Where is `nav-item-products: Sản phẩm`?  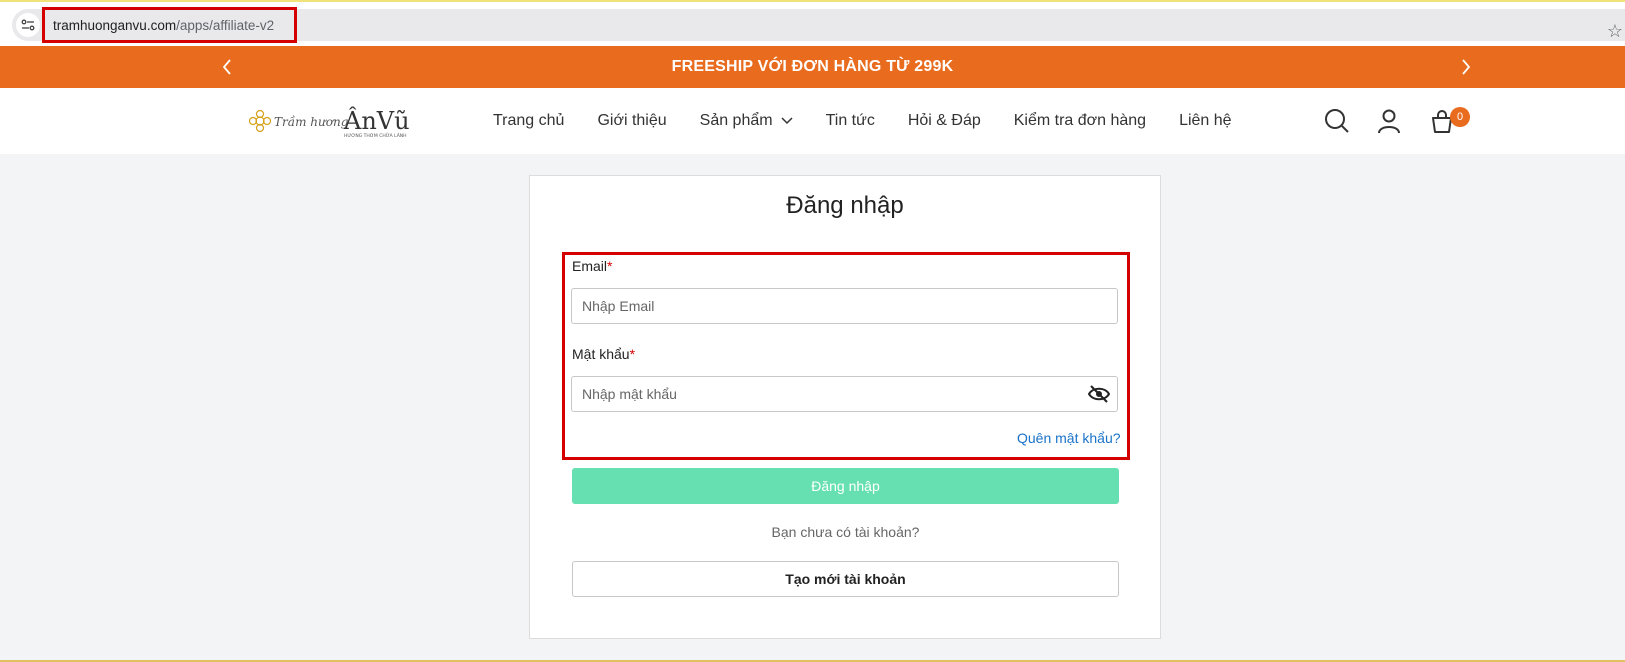
nav-item-products: Sản phẩm is located at coordinates (746, 121).